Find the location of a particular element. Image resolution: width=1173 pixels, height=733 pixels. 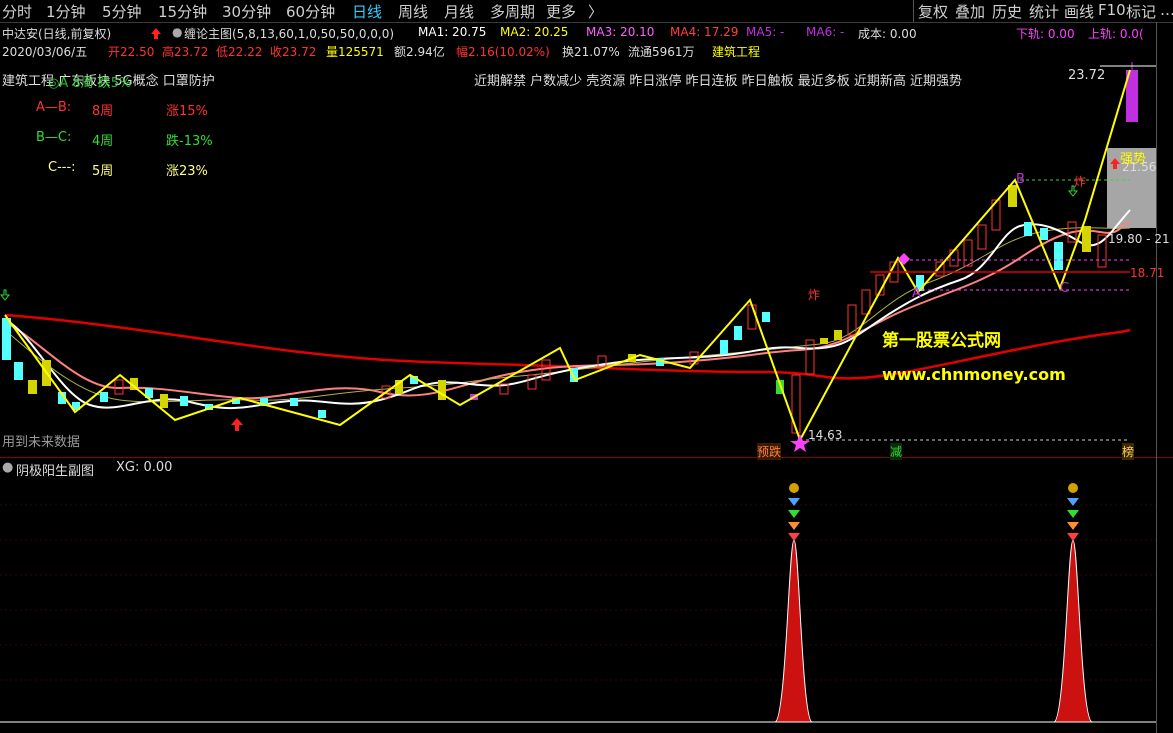

point-a-label: A is located at coordinates (916, 293).